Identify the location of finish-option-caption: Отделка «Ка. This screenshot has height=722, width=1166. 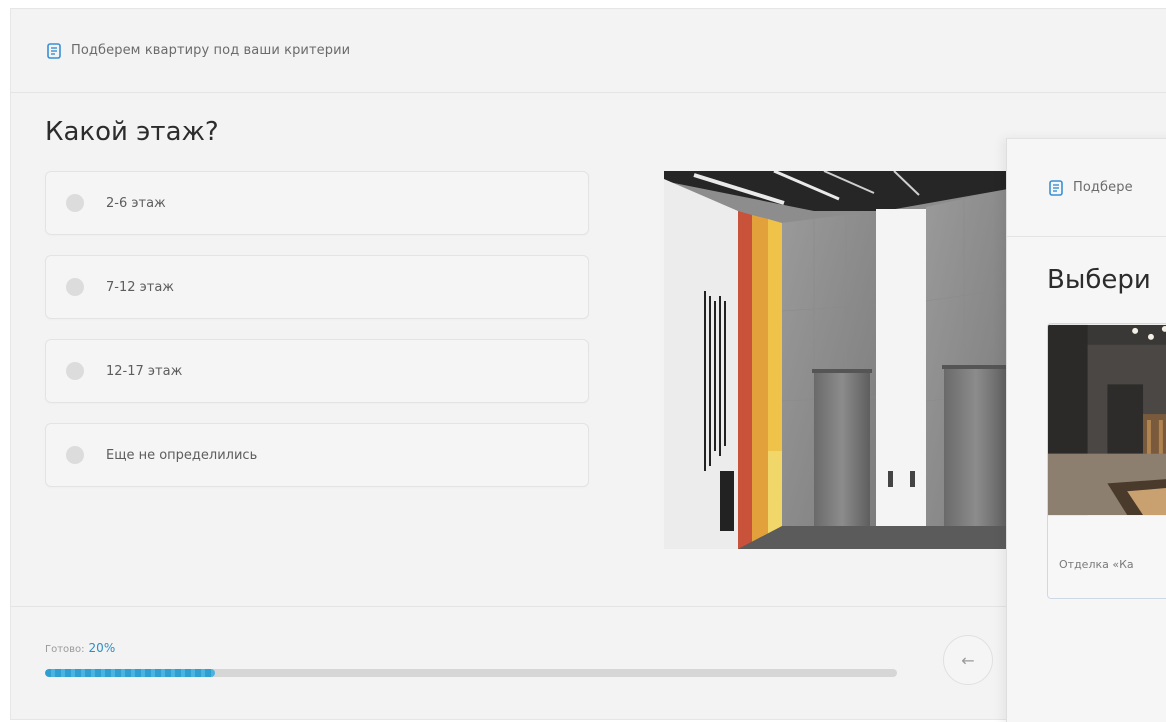
(1096, 564).